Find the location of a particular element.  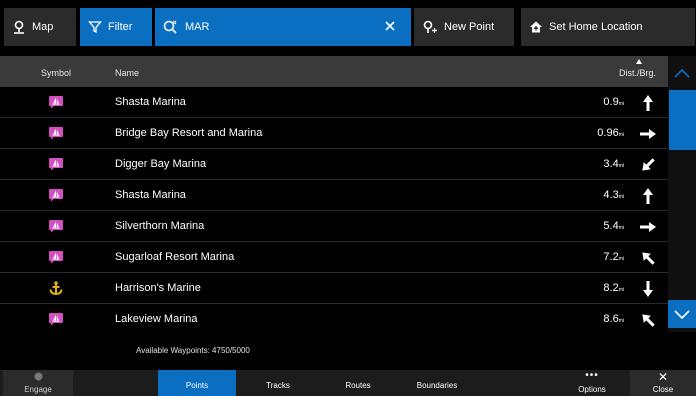

options-label: Options is located at coordinates (592, 389).